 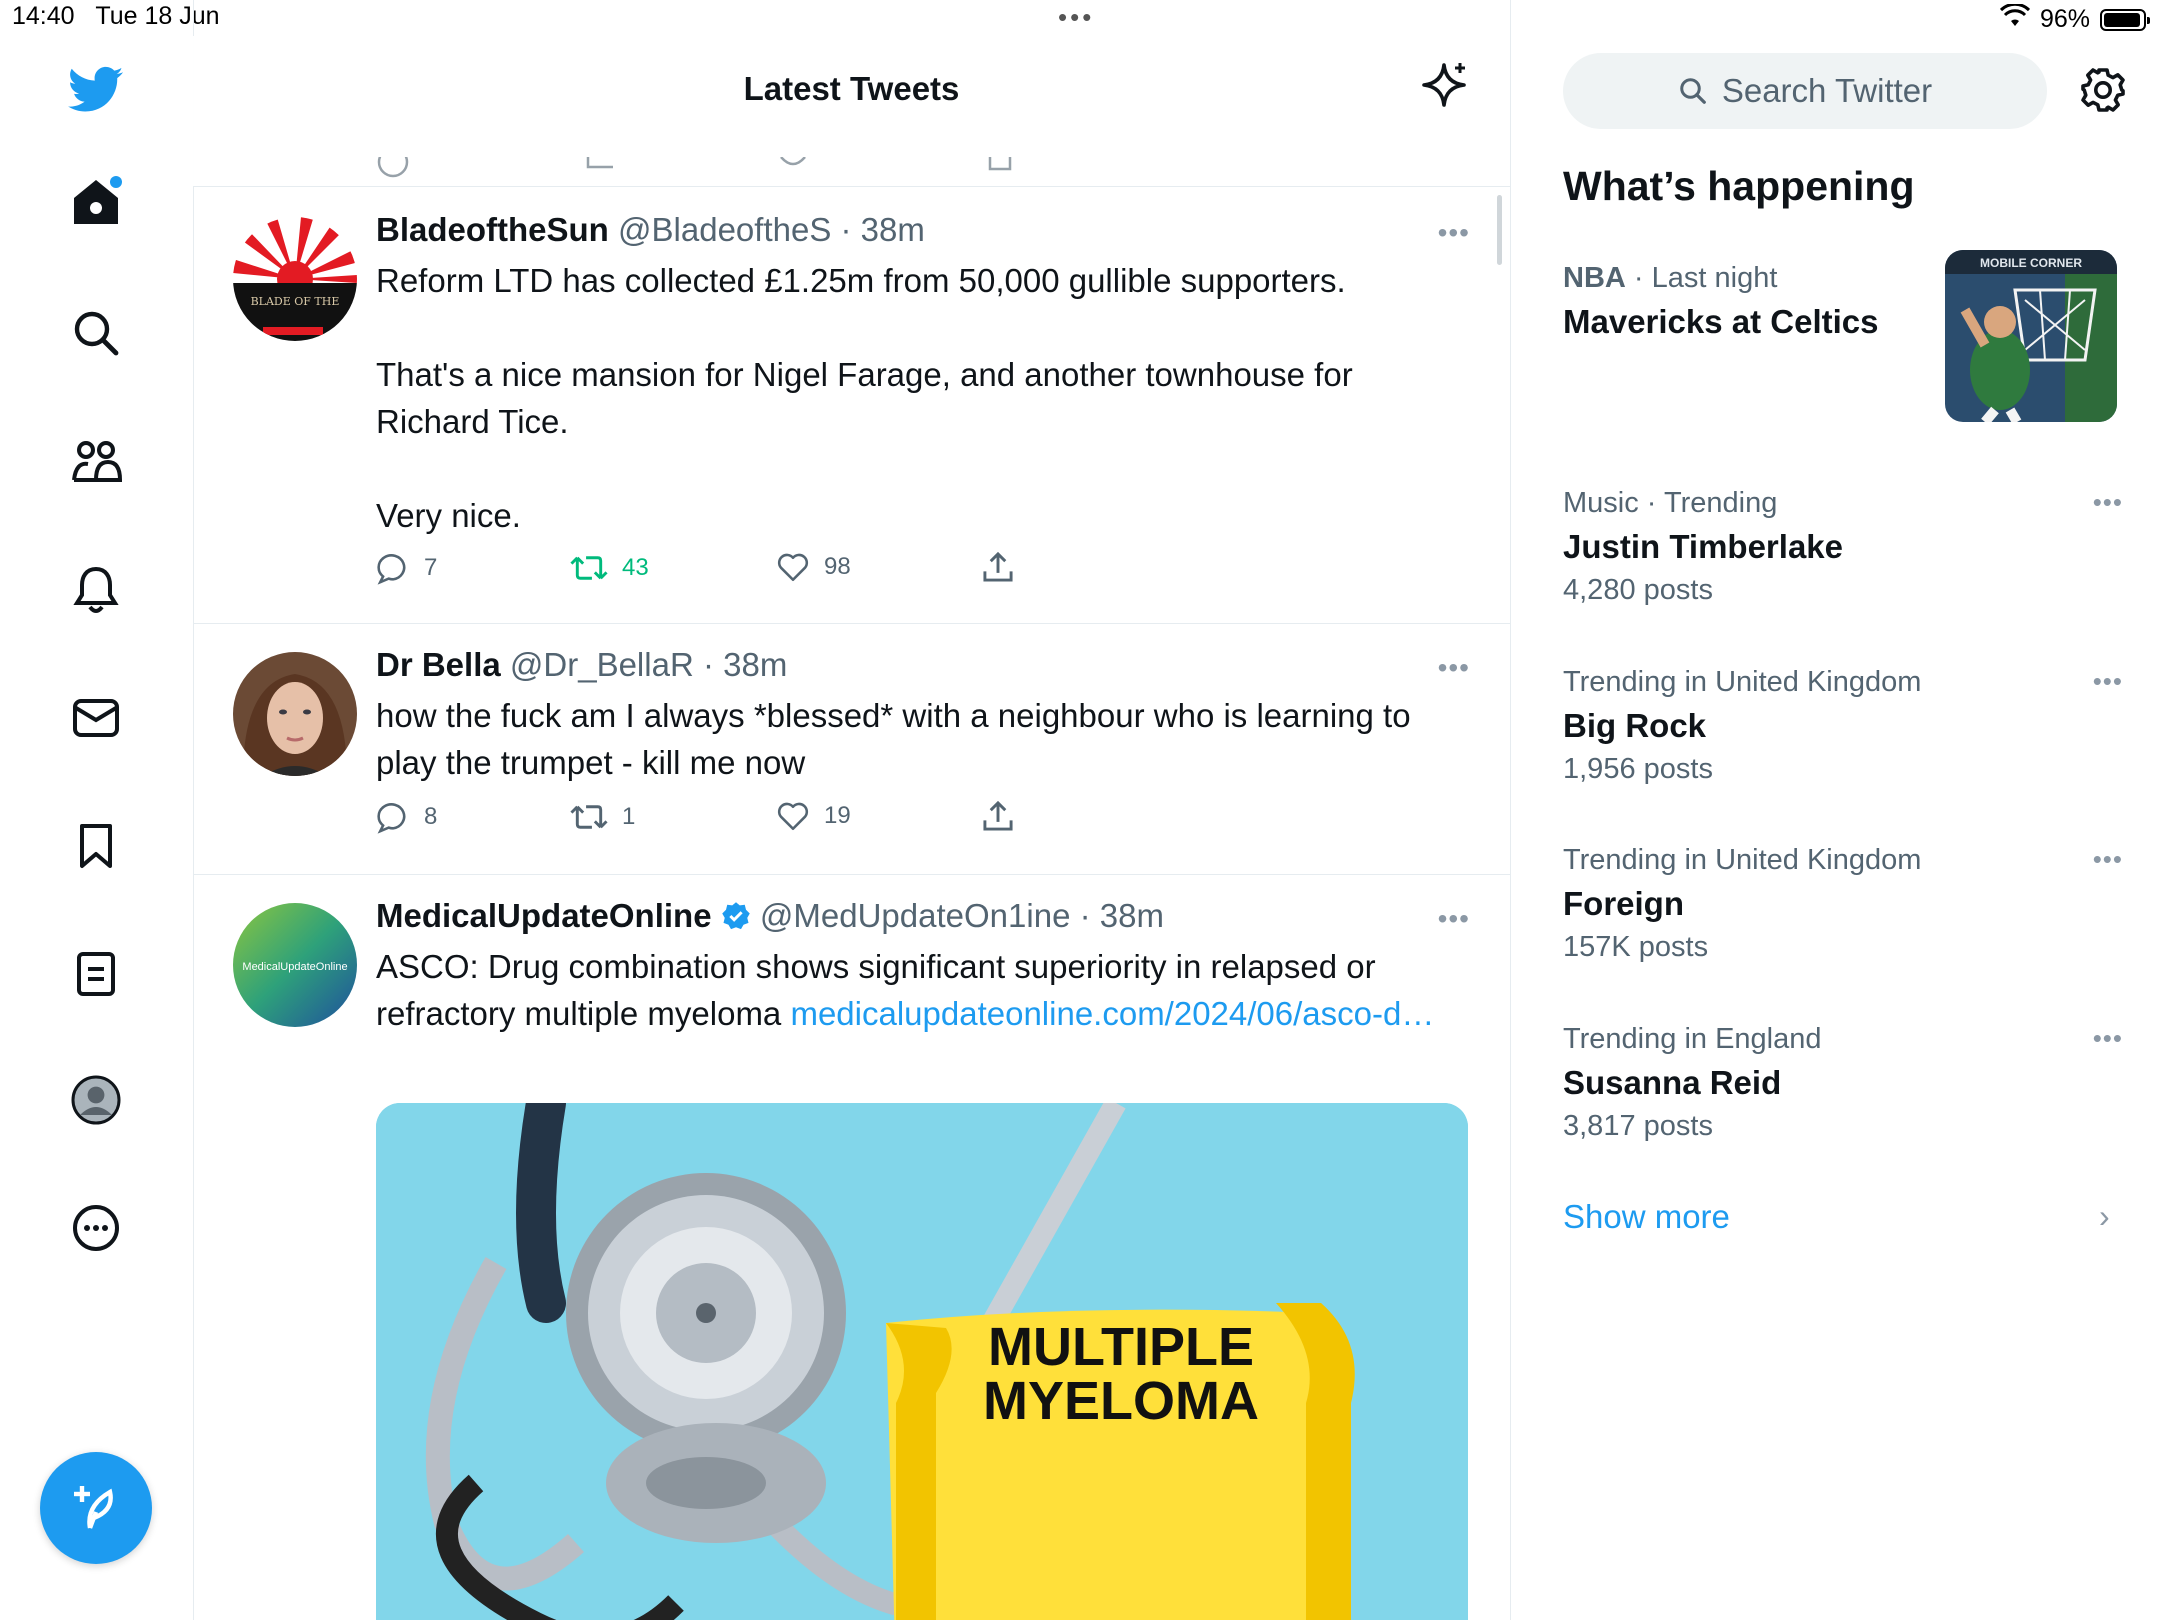 I want to click on avatar: BLADE OF THE, so click(x=295, y=279).